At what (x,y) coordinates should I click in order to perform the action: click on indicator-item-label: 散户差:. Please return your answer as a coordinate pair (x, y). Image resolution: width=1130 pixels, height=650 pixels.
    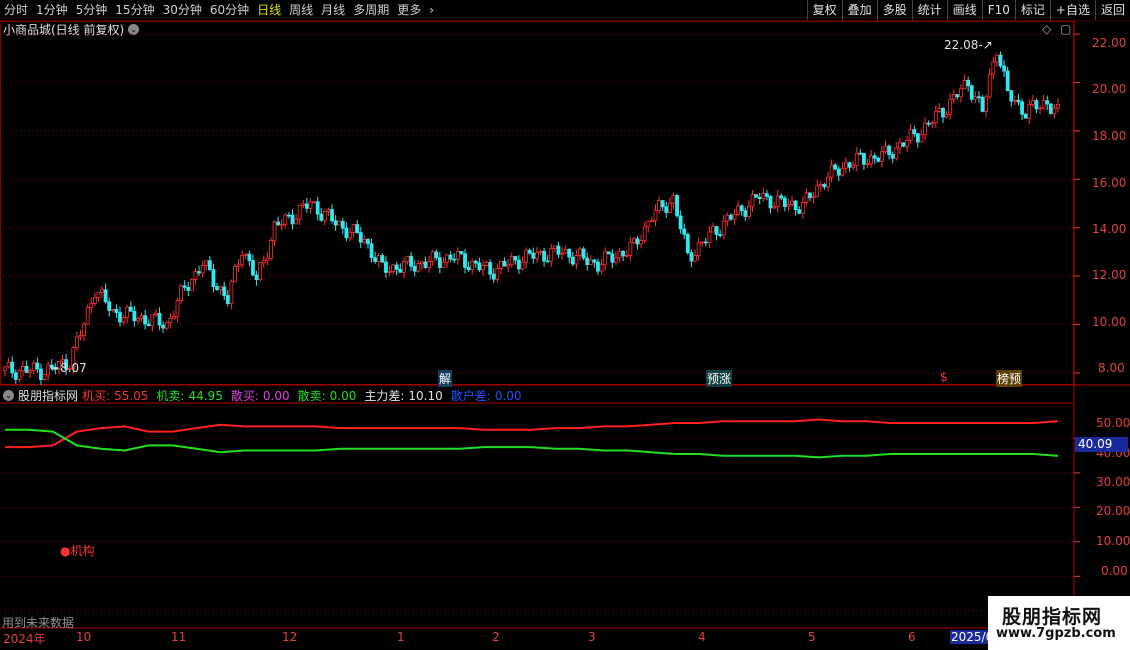
    Looking at the image, I should click on (470, 396).